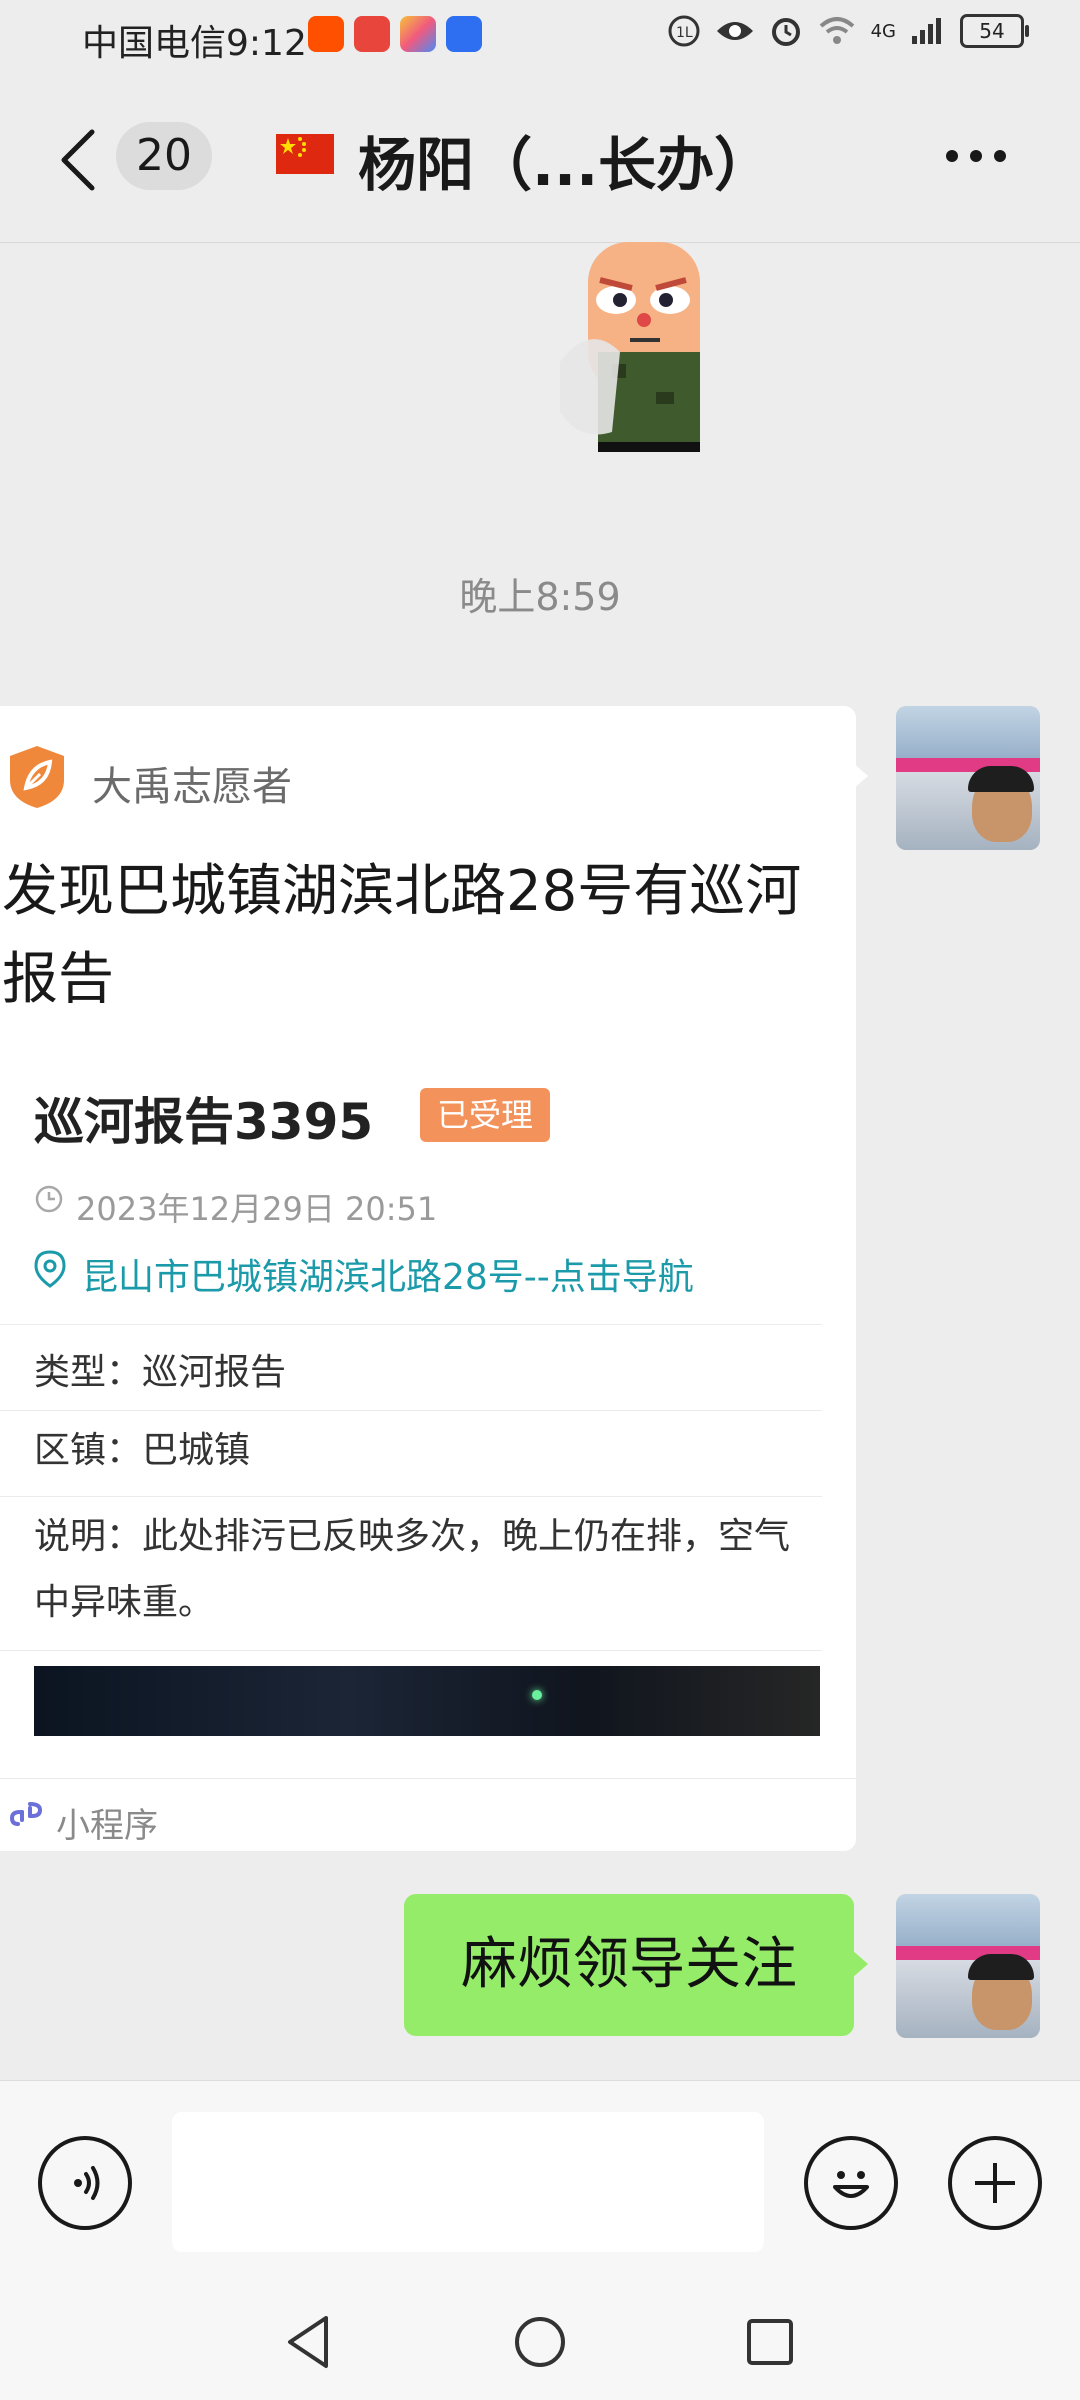 This screenshot has height=2400, width=1080. What do you see at coordinates (164, 156) in the screenshot?
I see `unread-count-badge: 20` at bounding box center [164, 156].